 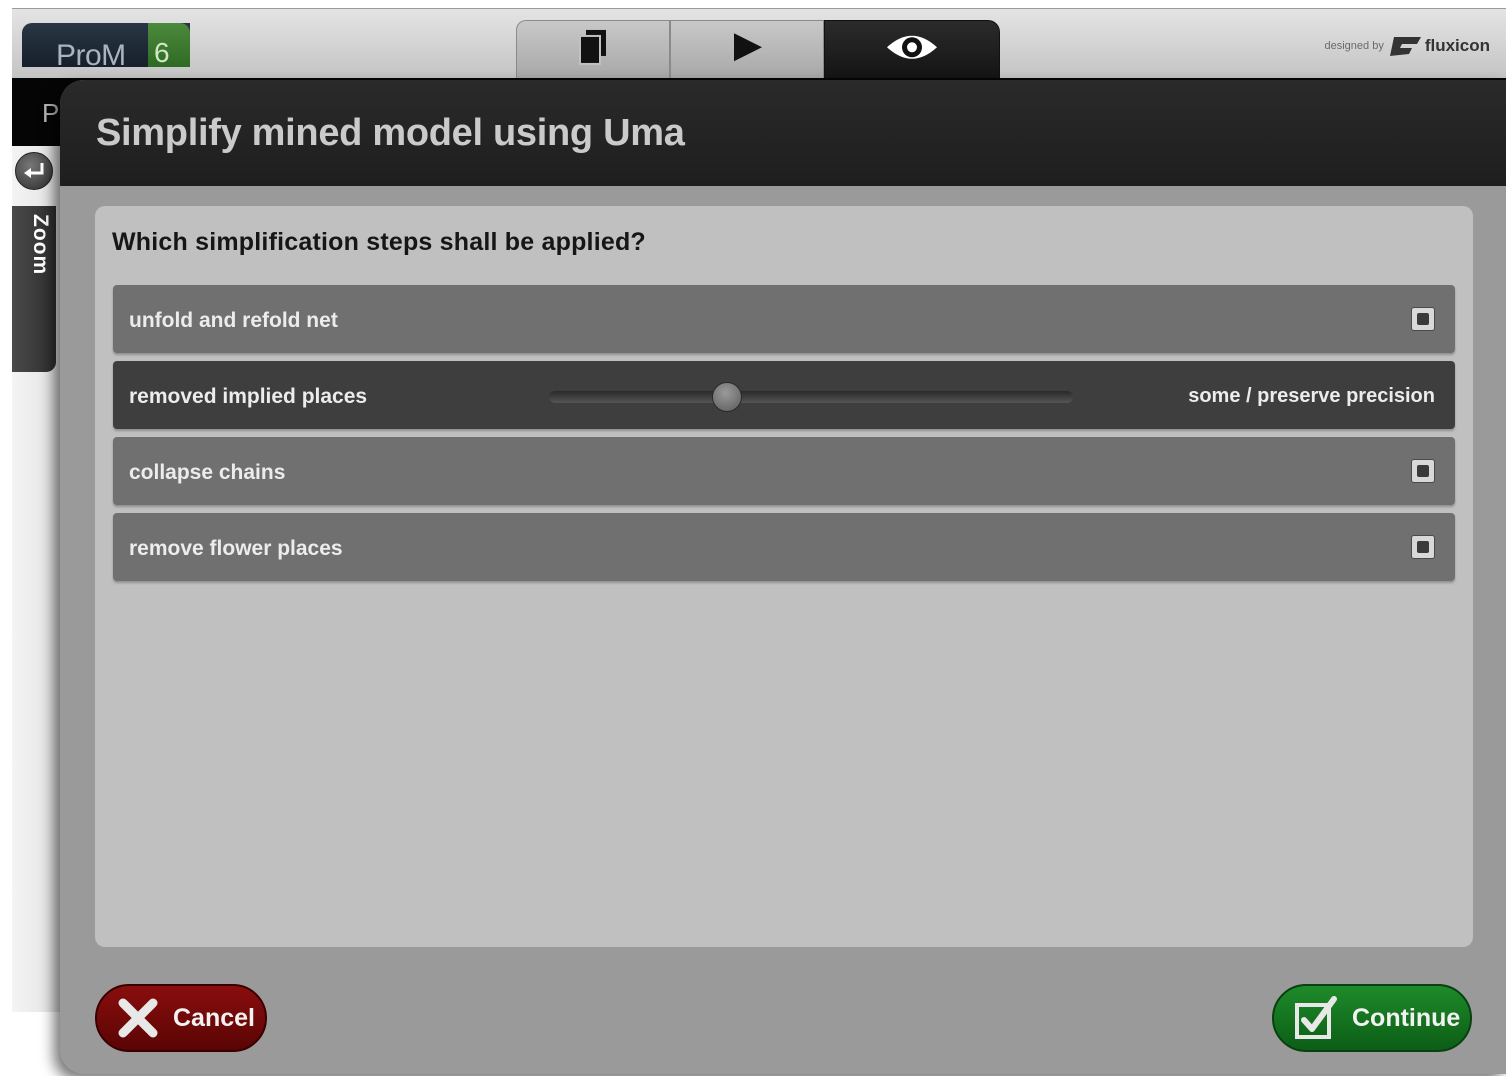 I want to click on top-bar: ProM 6 designed by fluxicon, so click(x=759, y=43).